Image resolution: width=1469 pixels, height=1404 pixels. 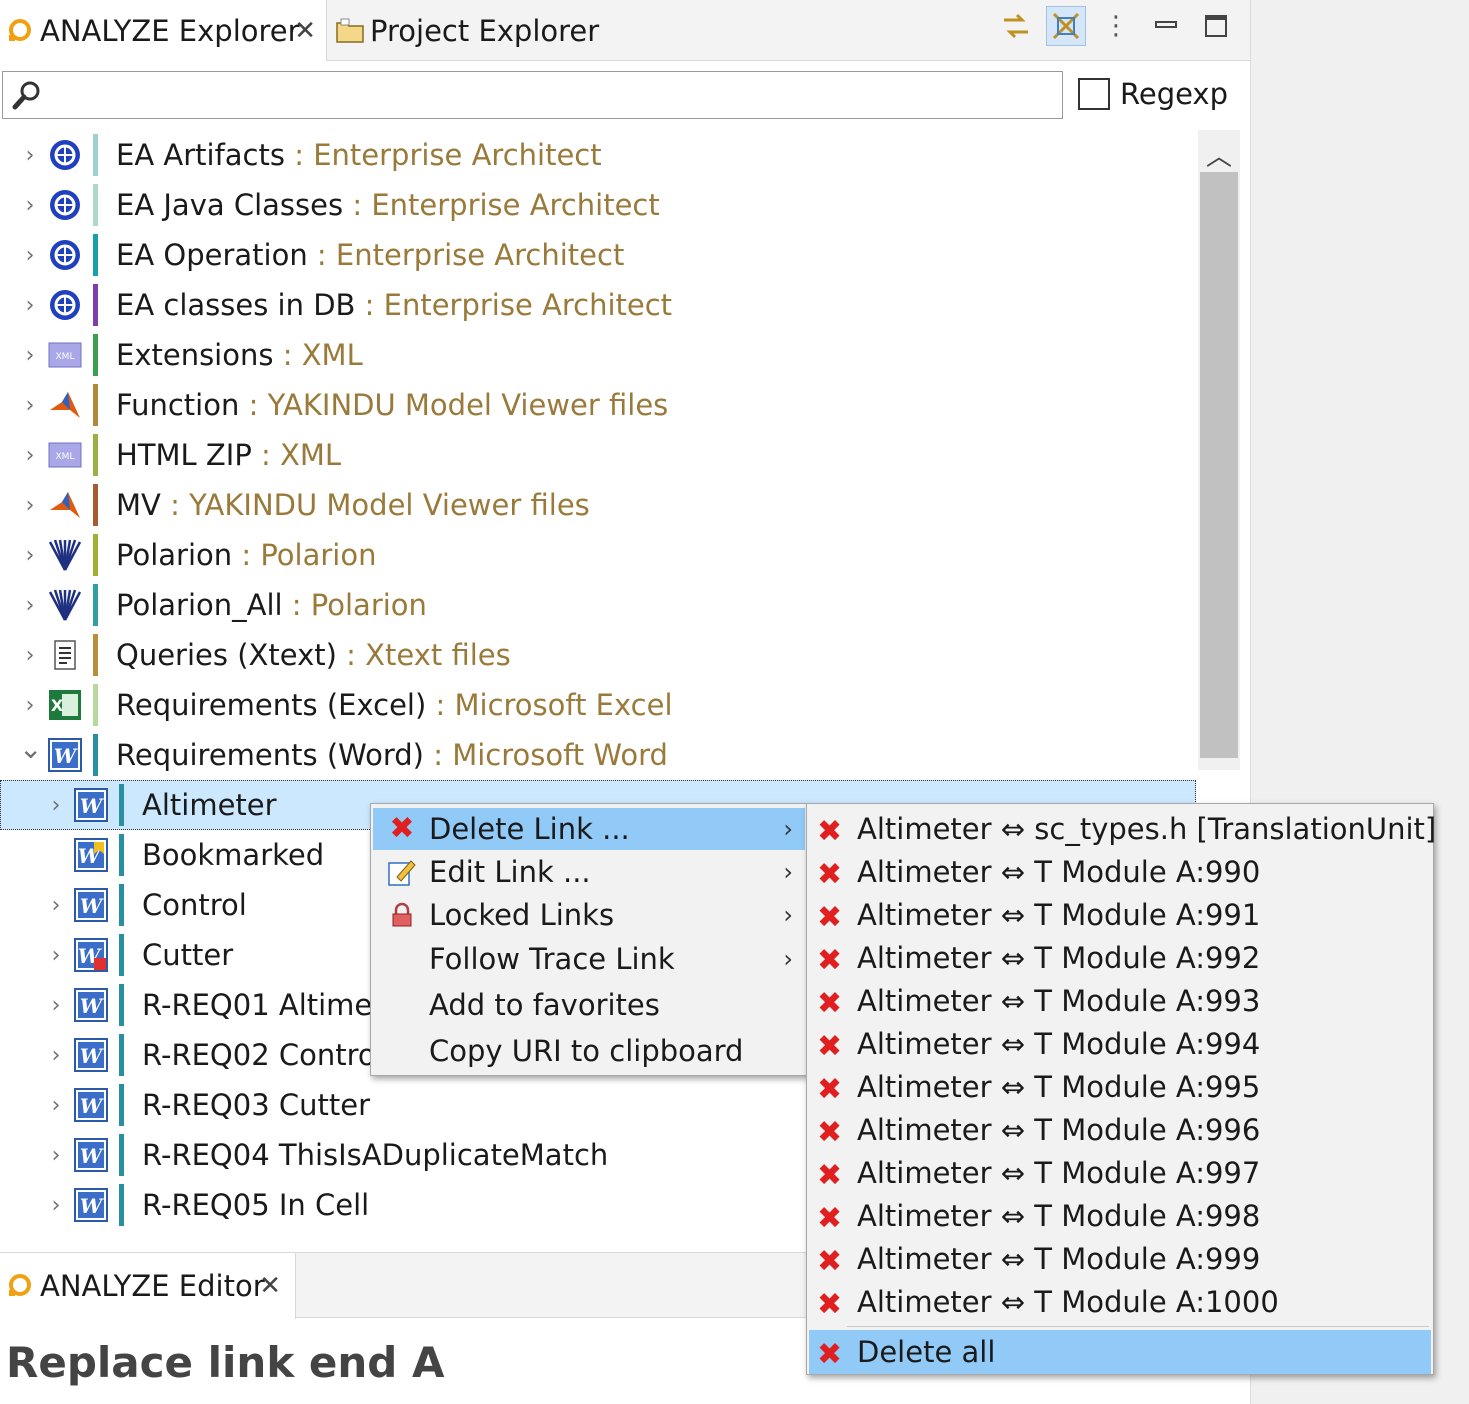 I want to click on delete-link-item: ✖ Altimeter ⇔ T Module A:990, so click(x=1120, y=872).